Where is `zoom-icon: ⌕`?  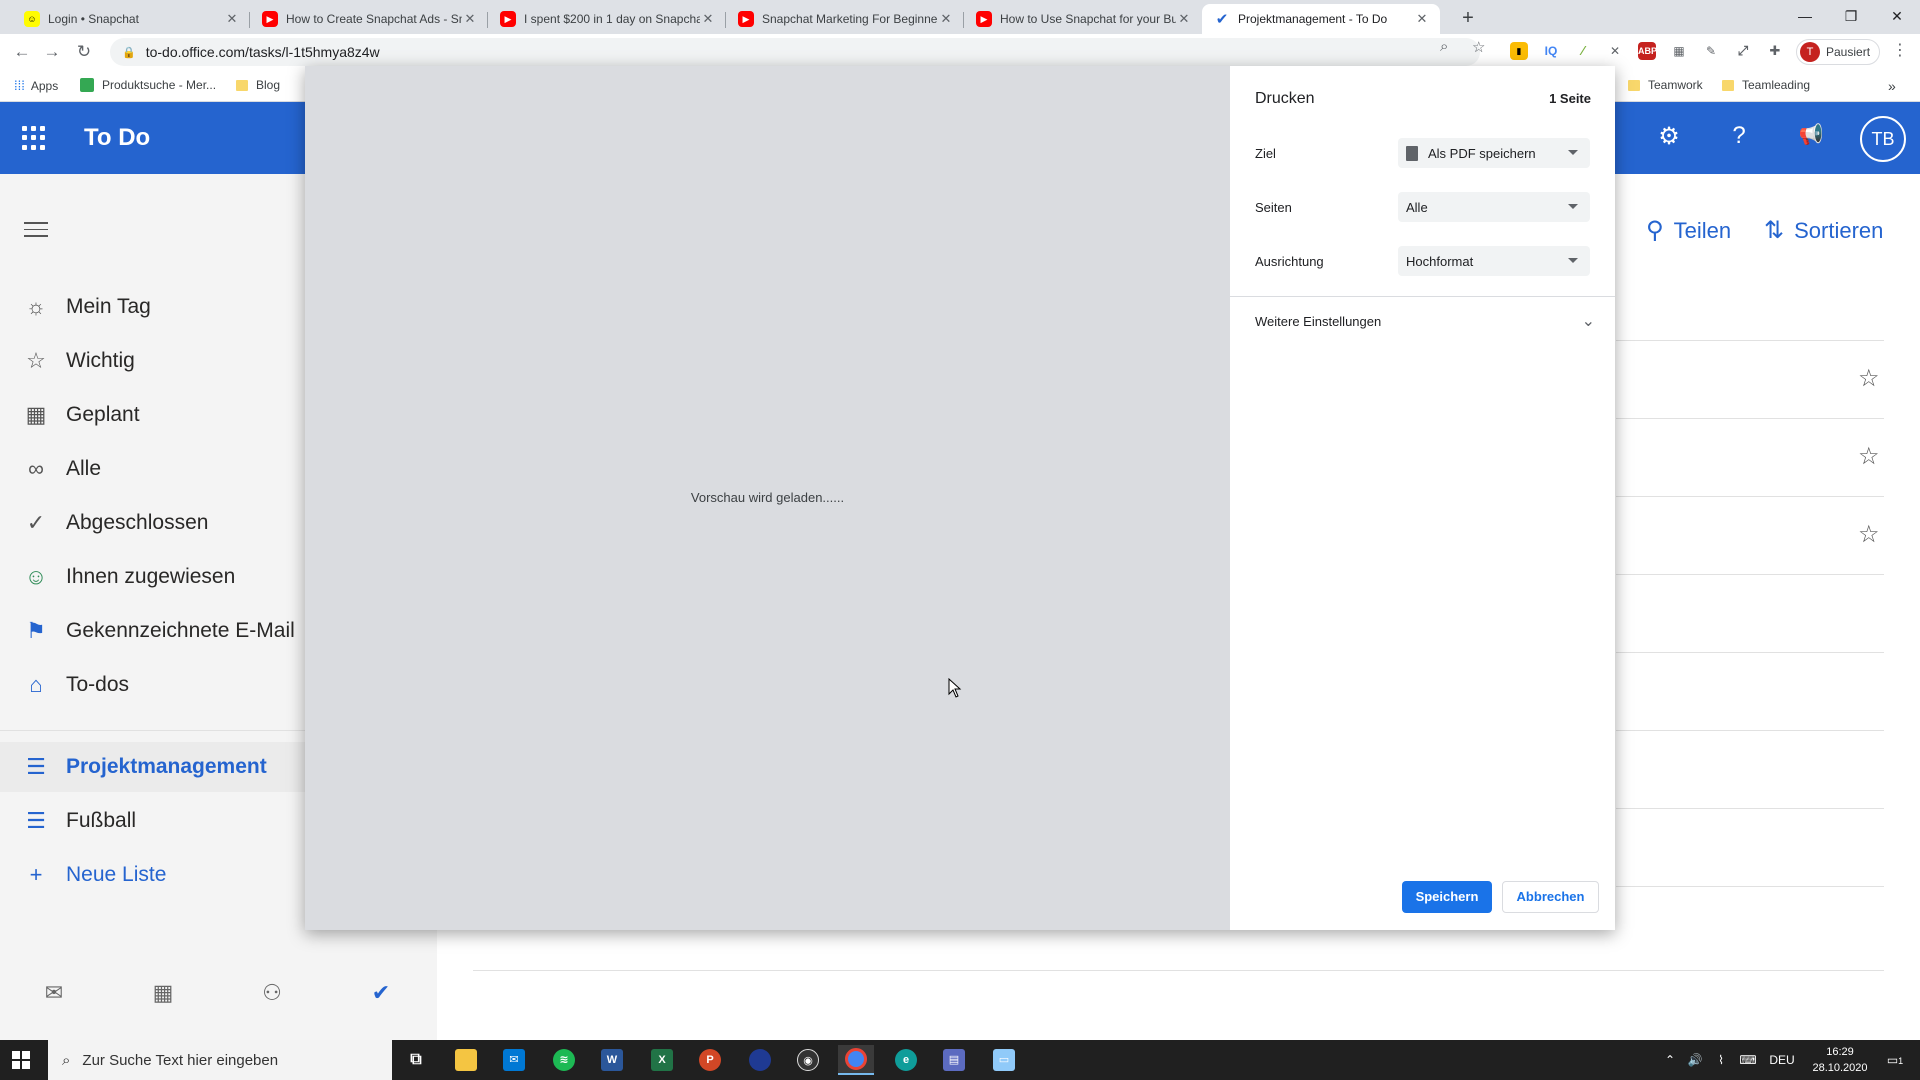
zoom-icon: ⌕ is located at coordinates (1444, 46).